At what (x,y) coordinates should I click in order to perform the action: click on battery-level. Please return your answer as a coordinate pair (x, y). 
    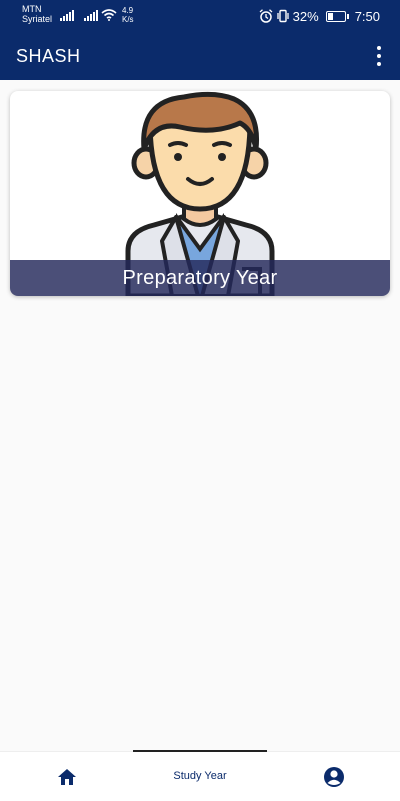
    Looking at the image, I should click on (330, 16).